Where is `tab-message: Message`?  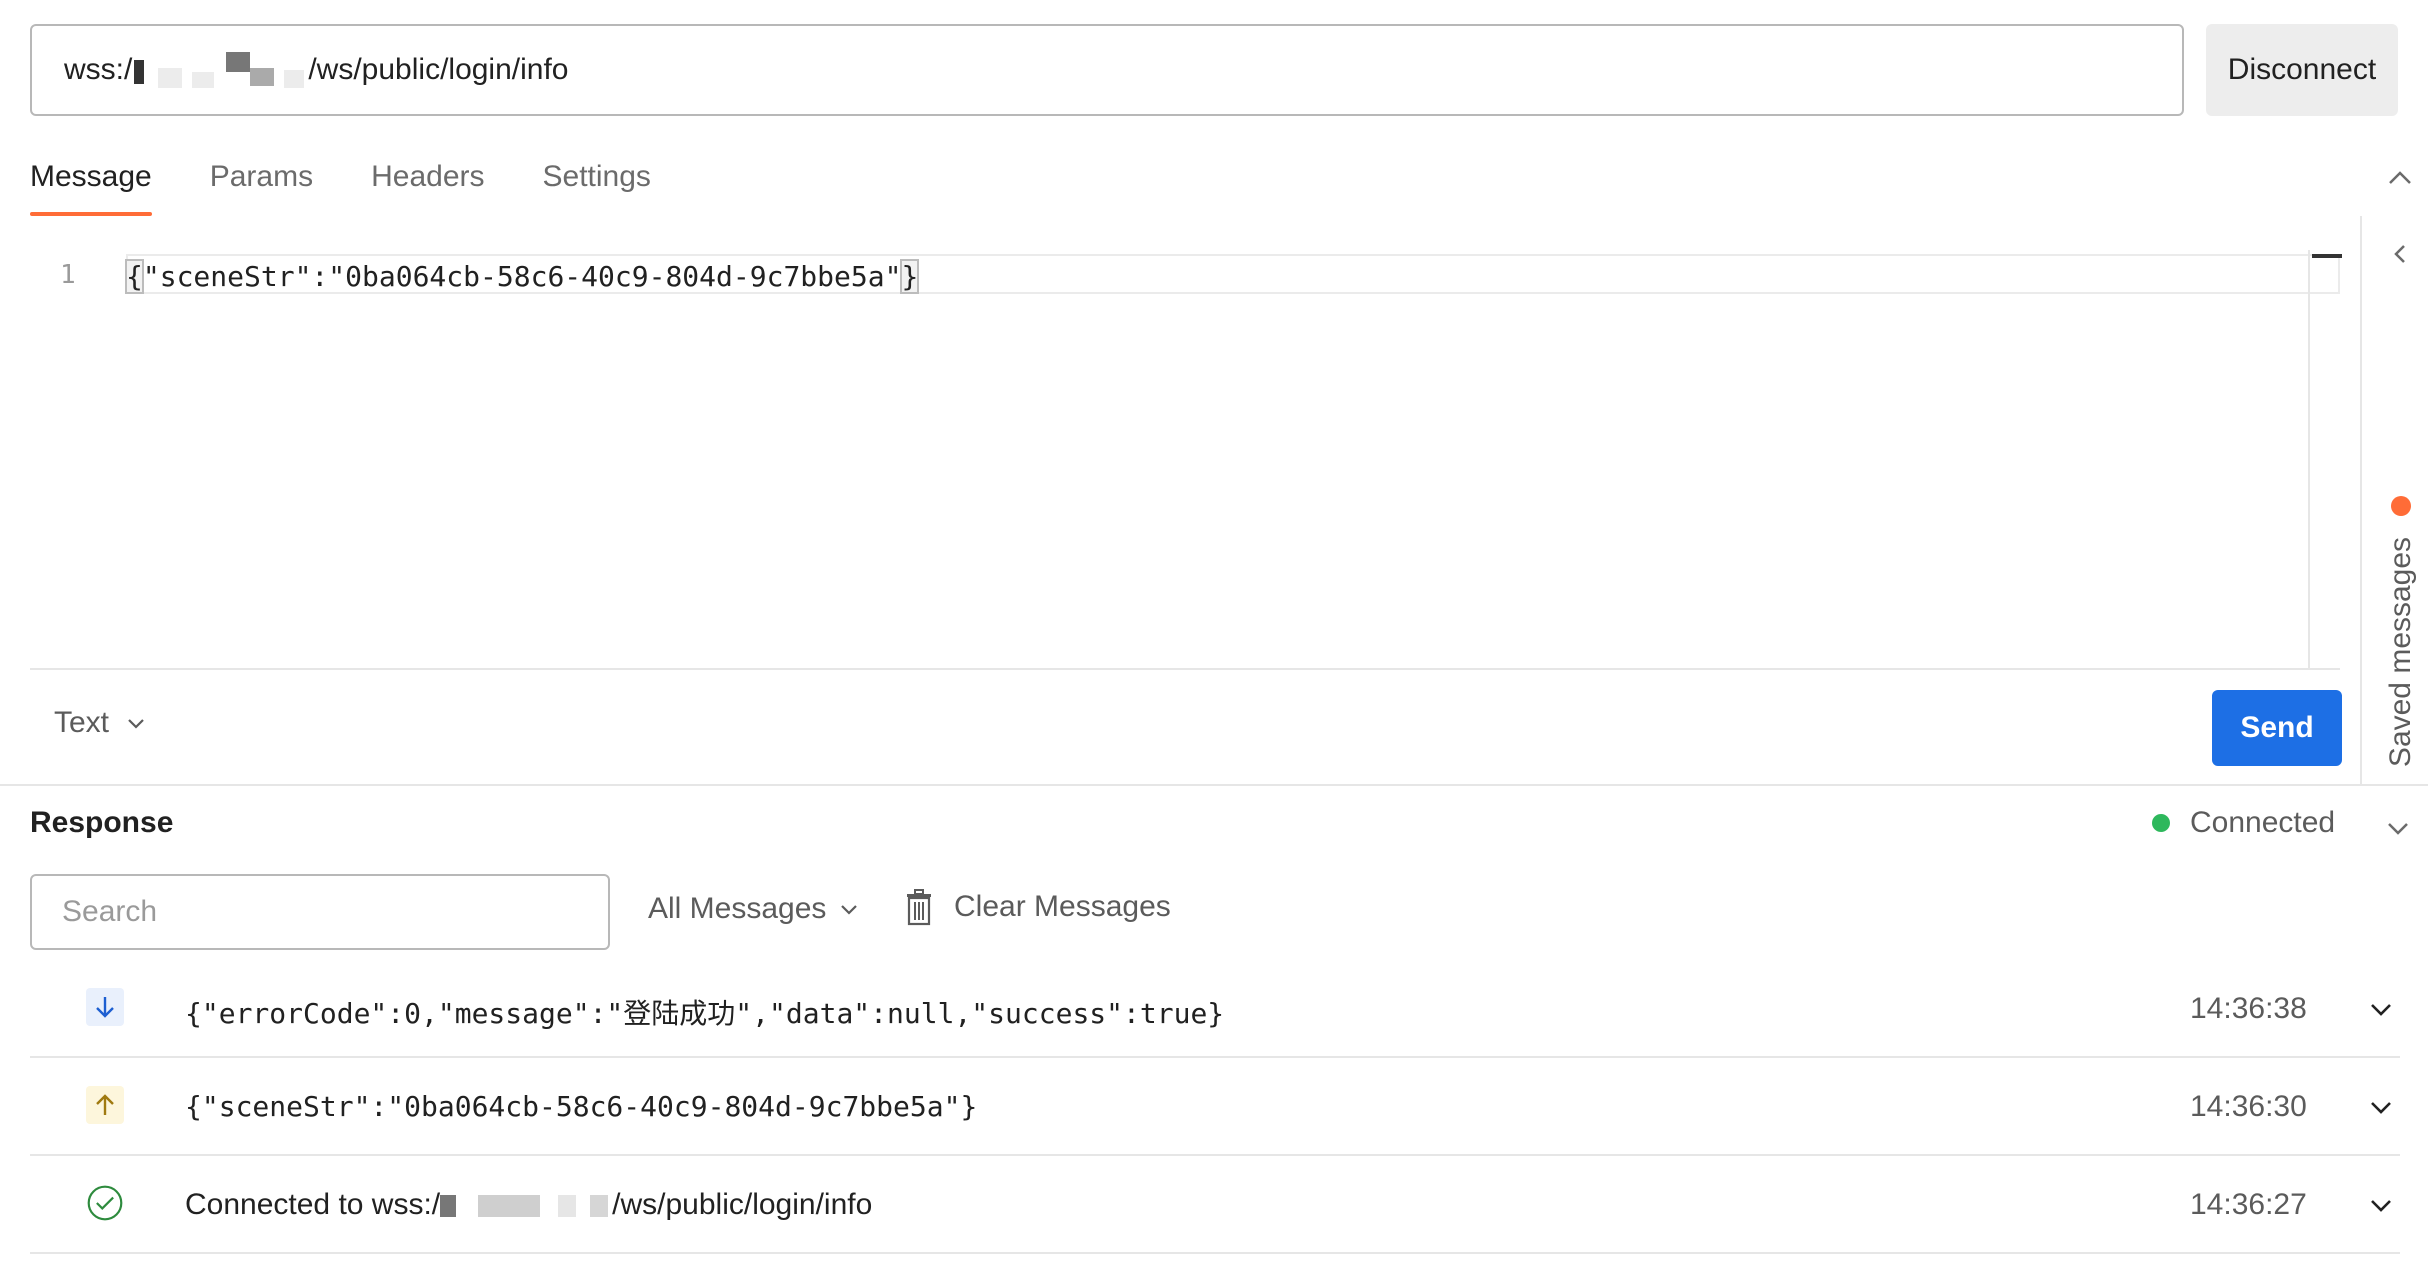 tab-message: Message is located at coordinates (91, 184).